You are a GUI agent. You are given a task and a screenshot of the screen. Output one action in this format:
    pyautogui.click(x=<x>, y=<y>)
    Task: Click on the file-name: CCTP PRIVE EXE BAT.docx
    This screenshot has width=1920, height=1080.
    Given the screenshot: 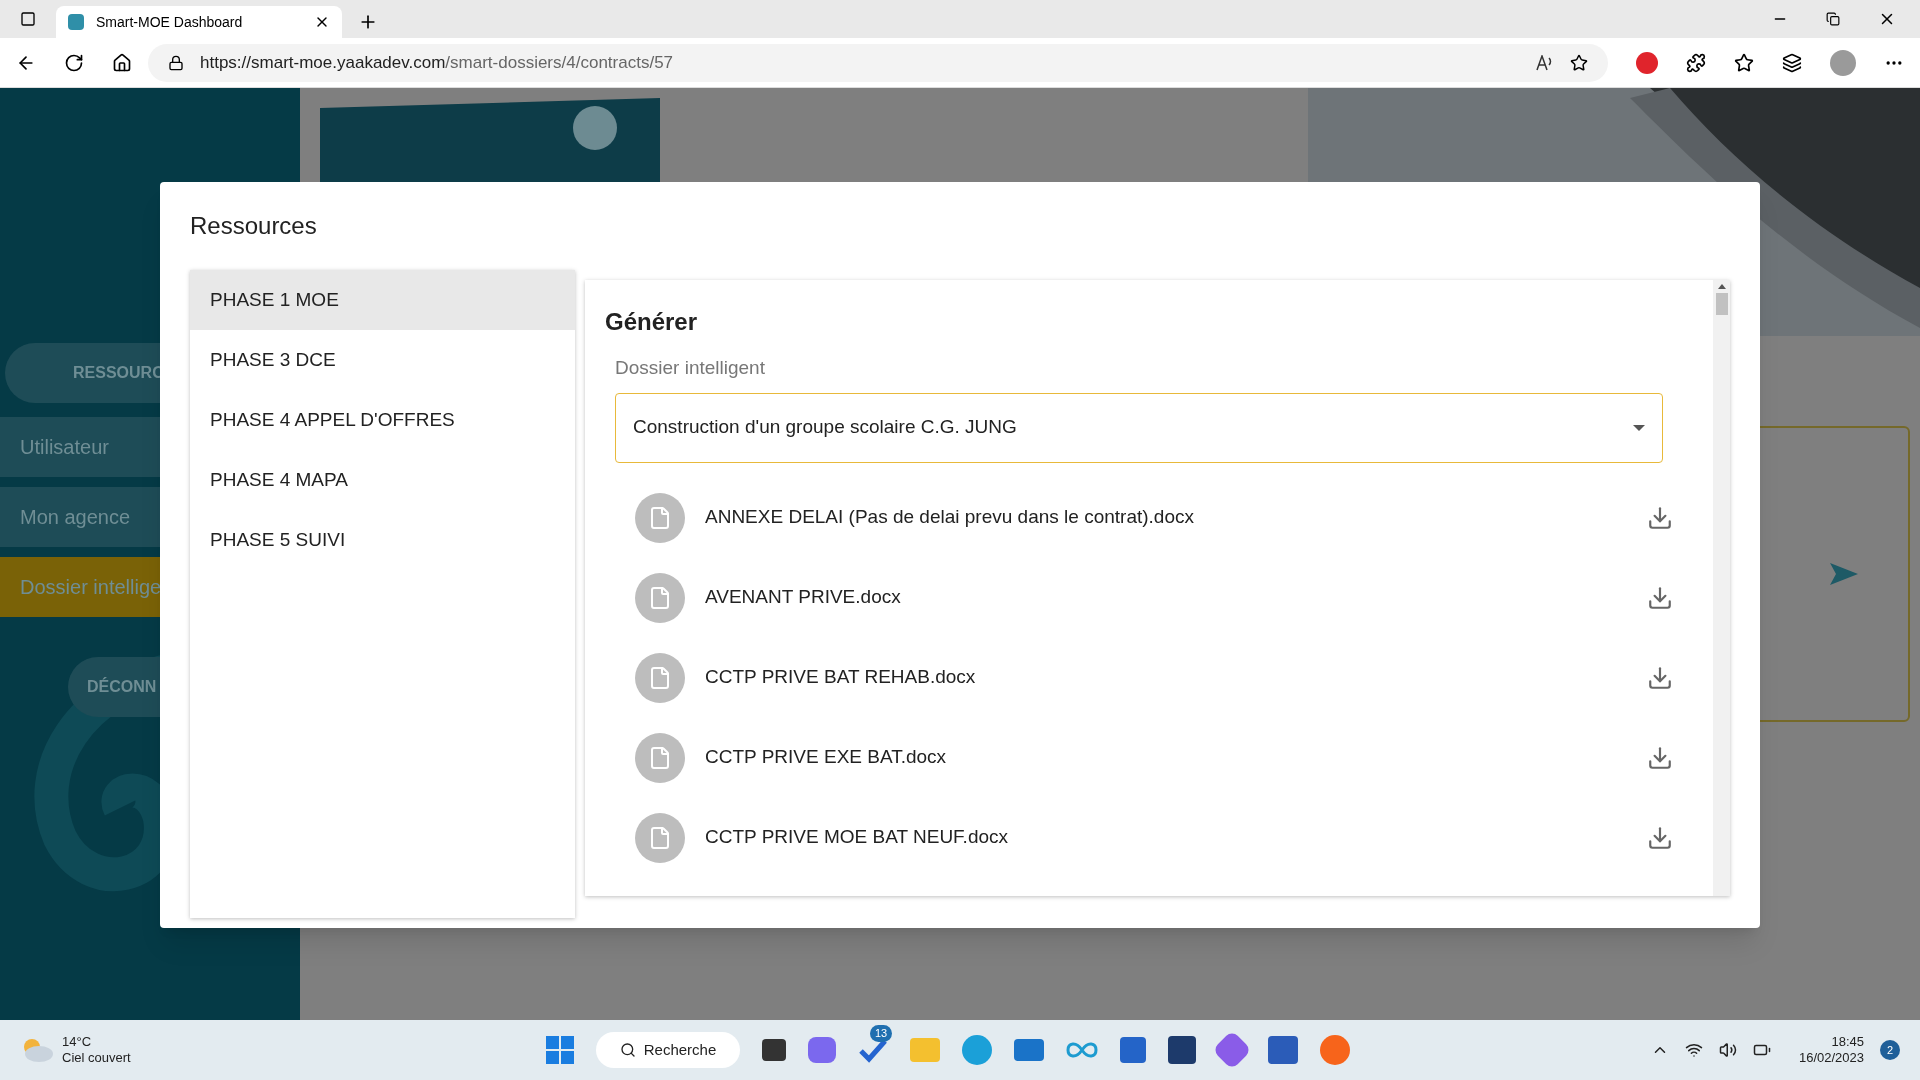 What is the action you would take?
    pyautogui.click(x=826, y=757)
    